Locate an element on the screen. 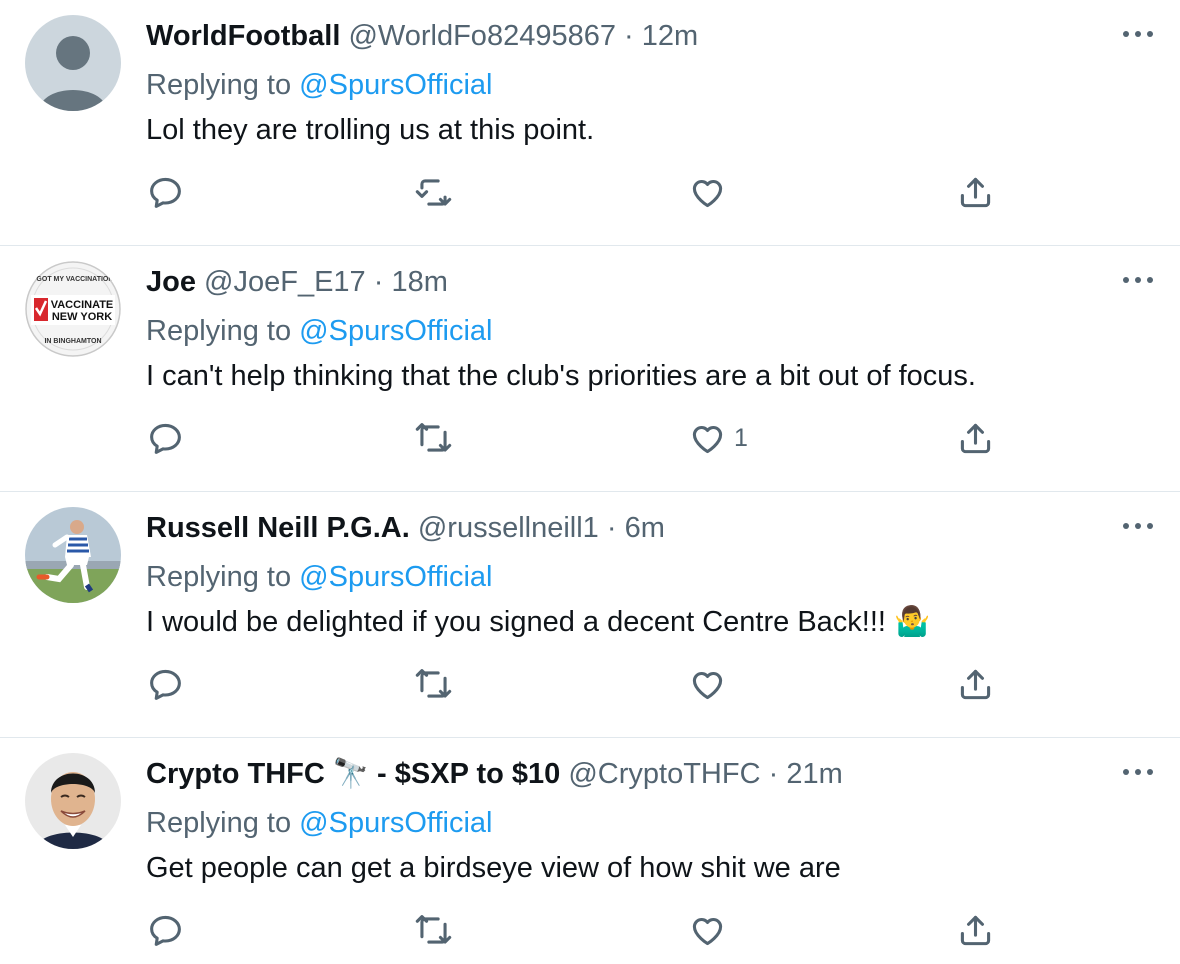  tweet-header: Joe @JoeF_E17 · 18m is located at coordinates (297, 282).